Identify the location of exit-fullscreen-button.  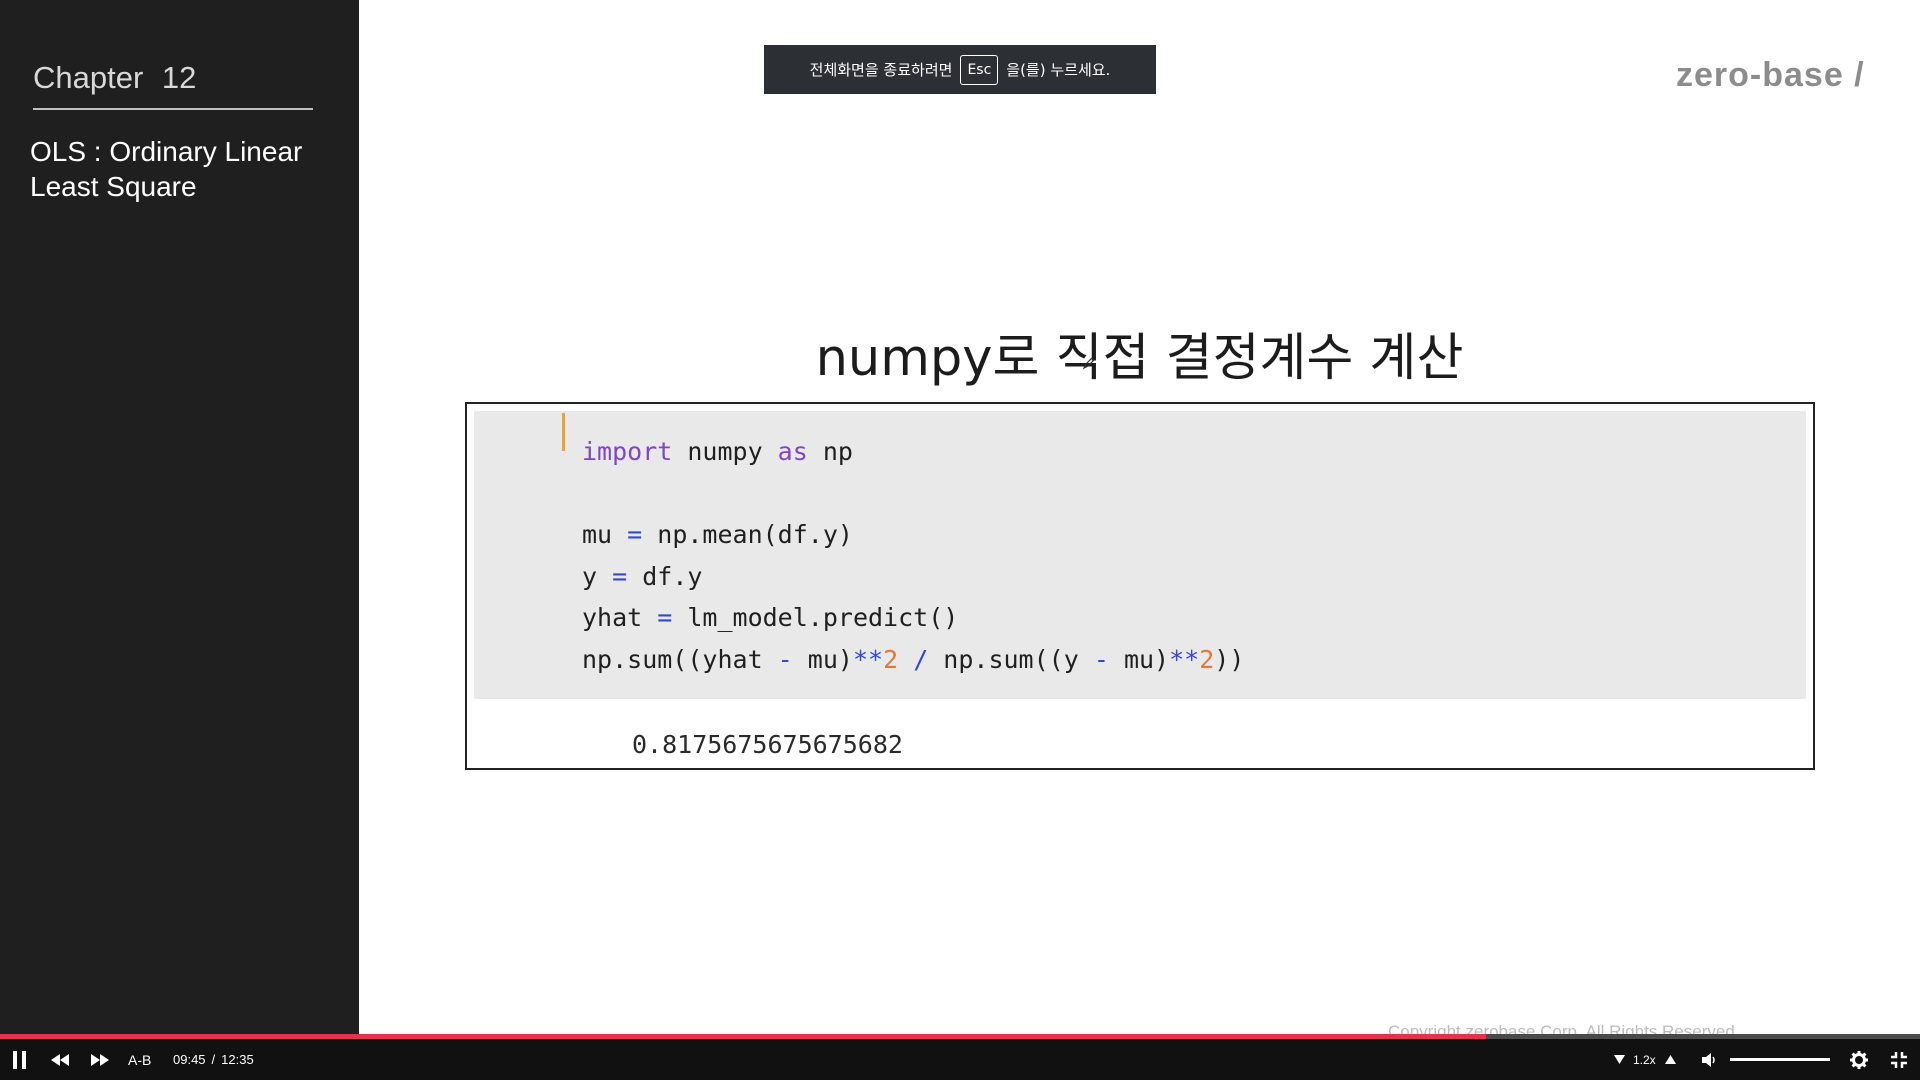
(1899, 1059).